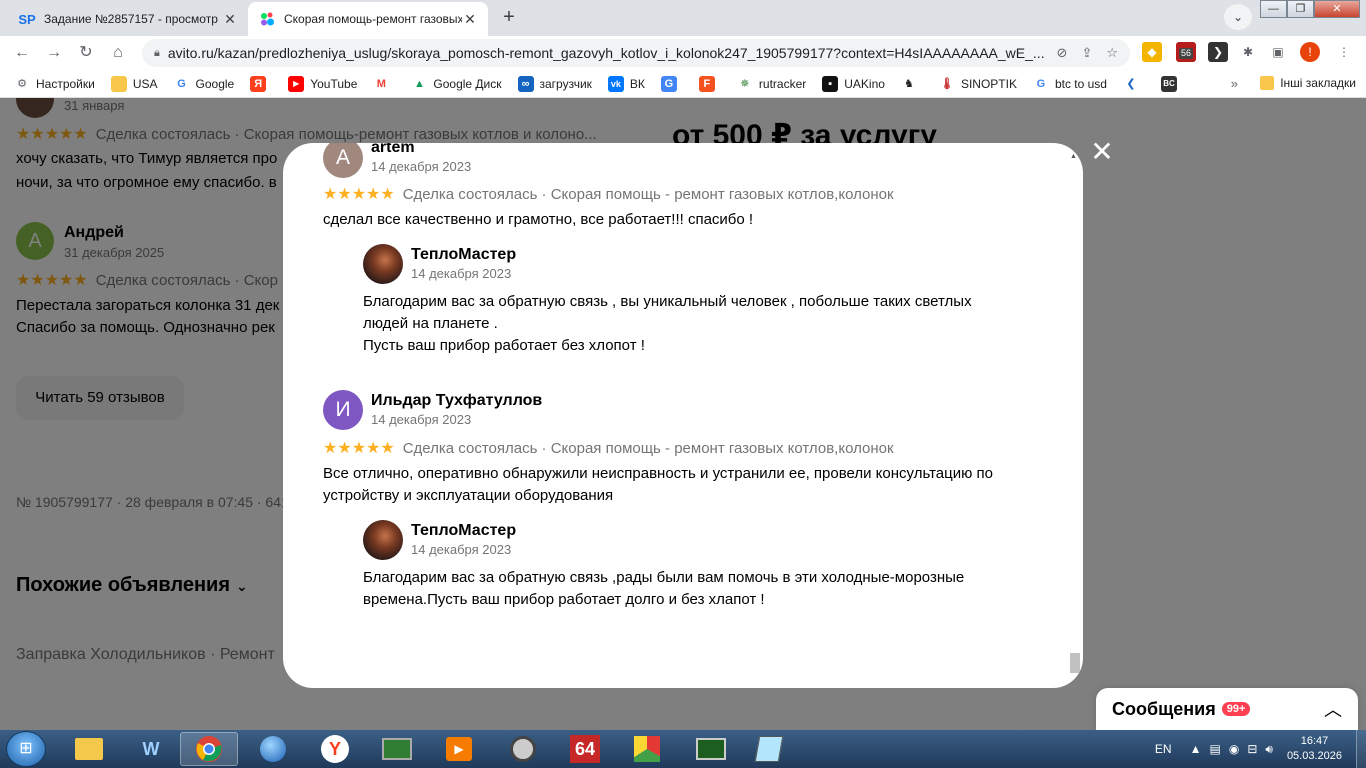  I want to click on photos-icon, so click(647, 749).